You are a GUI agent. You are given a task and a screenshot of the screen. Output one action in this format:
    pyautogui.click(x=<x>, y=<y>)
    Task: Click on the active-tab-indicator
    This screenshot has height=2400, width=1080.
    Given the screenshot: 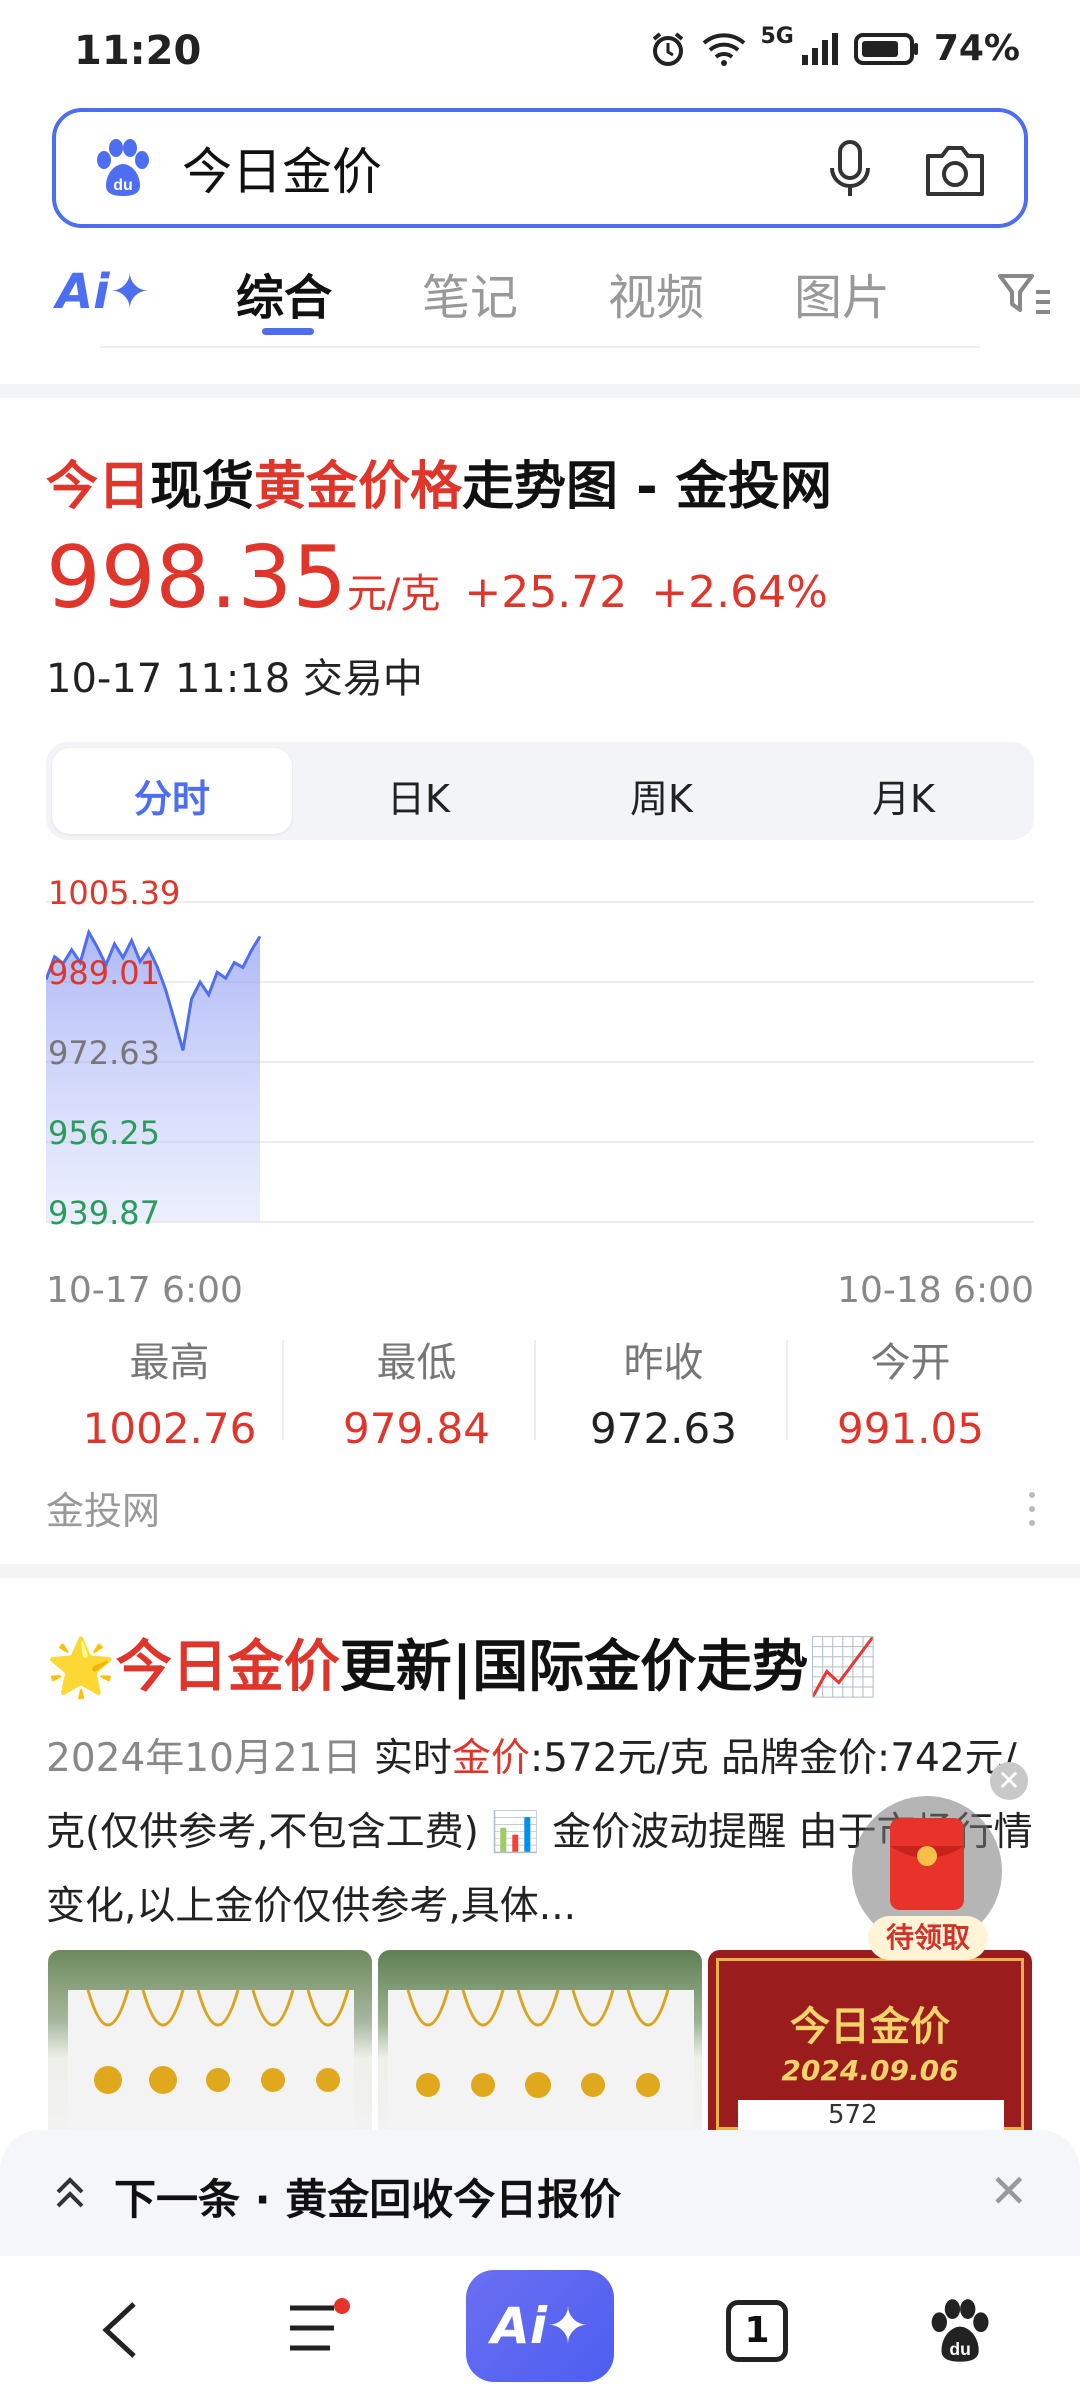 What is the action you would take?
    pyautogui.click(x=288, y=331)
    